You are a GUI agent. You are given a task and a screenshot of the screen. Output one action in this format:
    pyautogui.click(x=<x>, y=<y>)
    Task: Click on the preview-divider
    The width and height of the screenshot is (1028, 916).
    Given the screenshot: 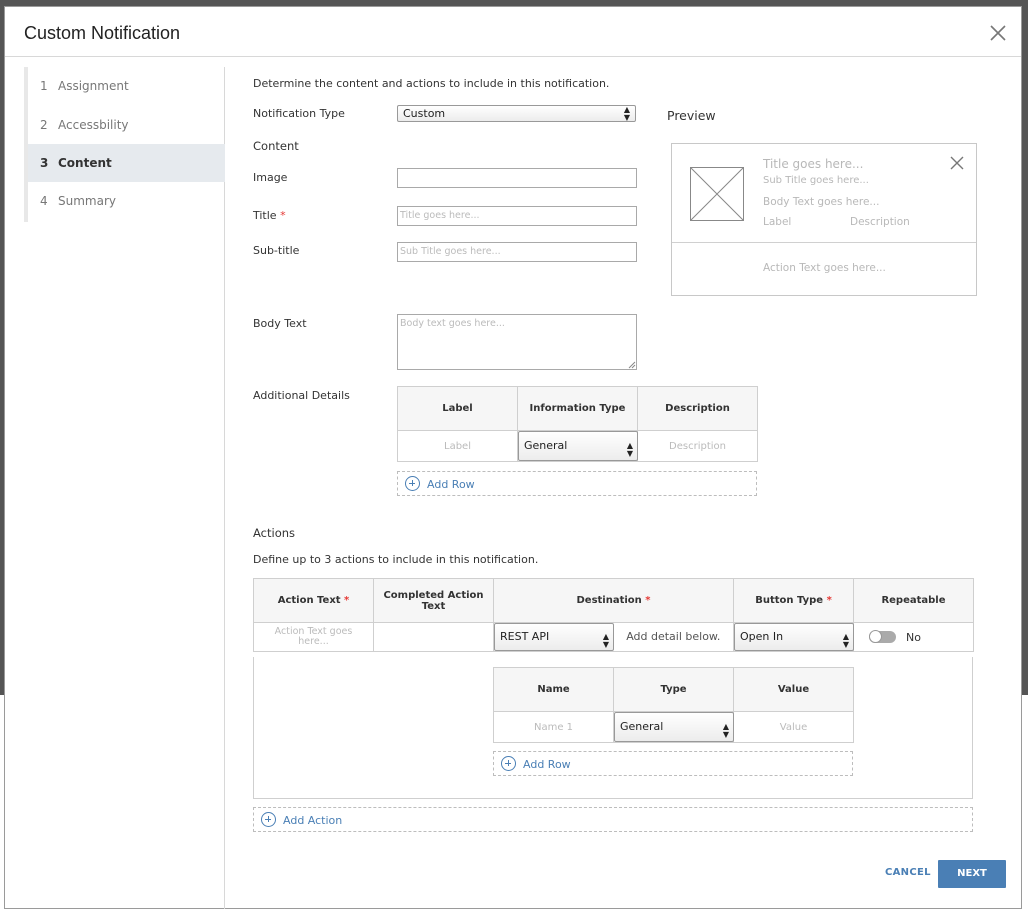 What is the action you would take?
    pyautogui.click(x=824, y=242)
    